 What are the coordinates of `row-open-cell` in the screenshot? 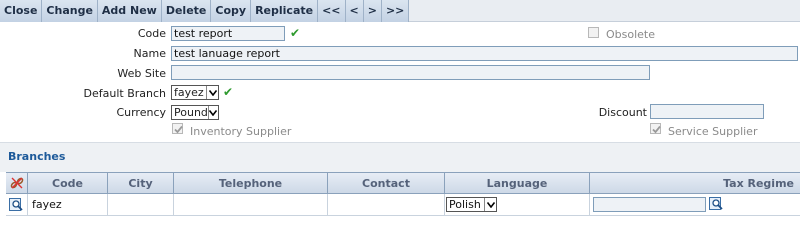 It's located at (17, 205).